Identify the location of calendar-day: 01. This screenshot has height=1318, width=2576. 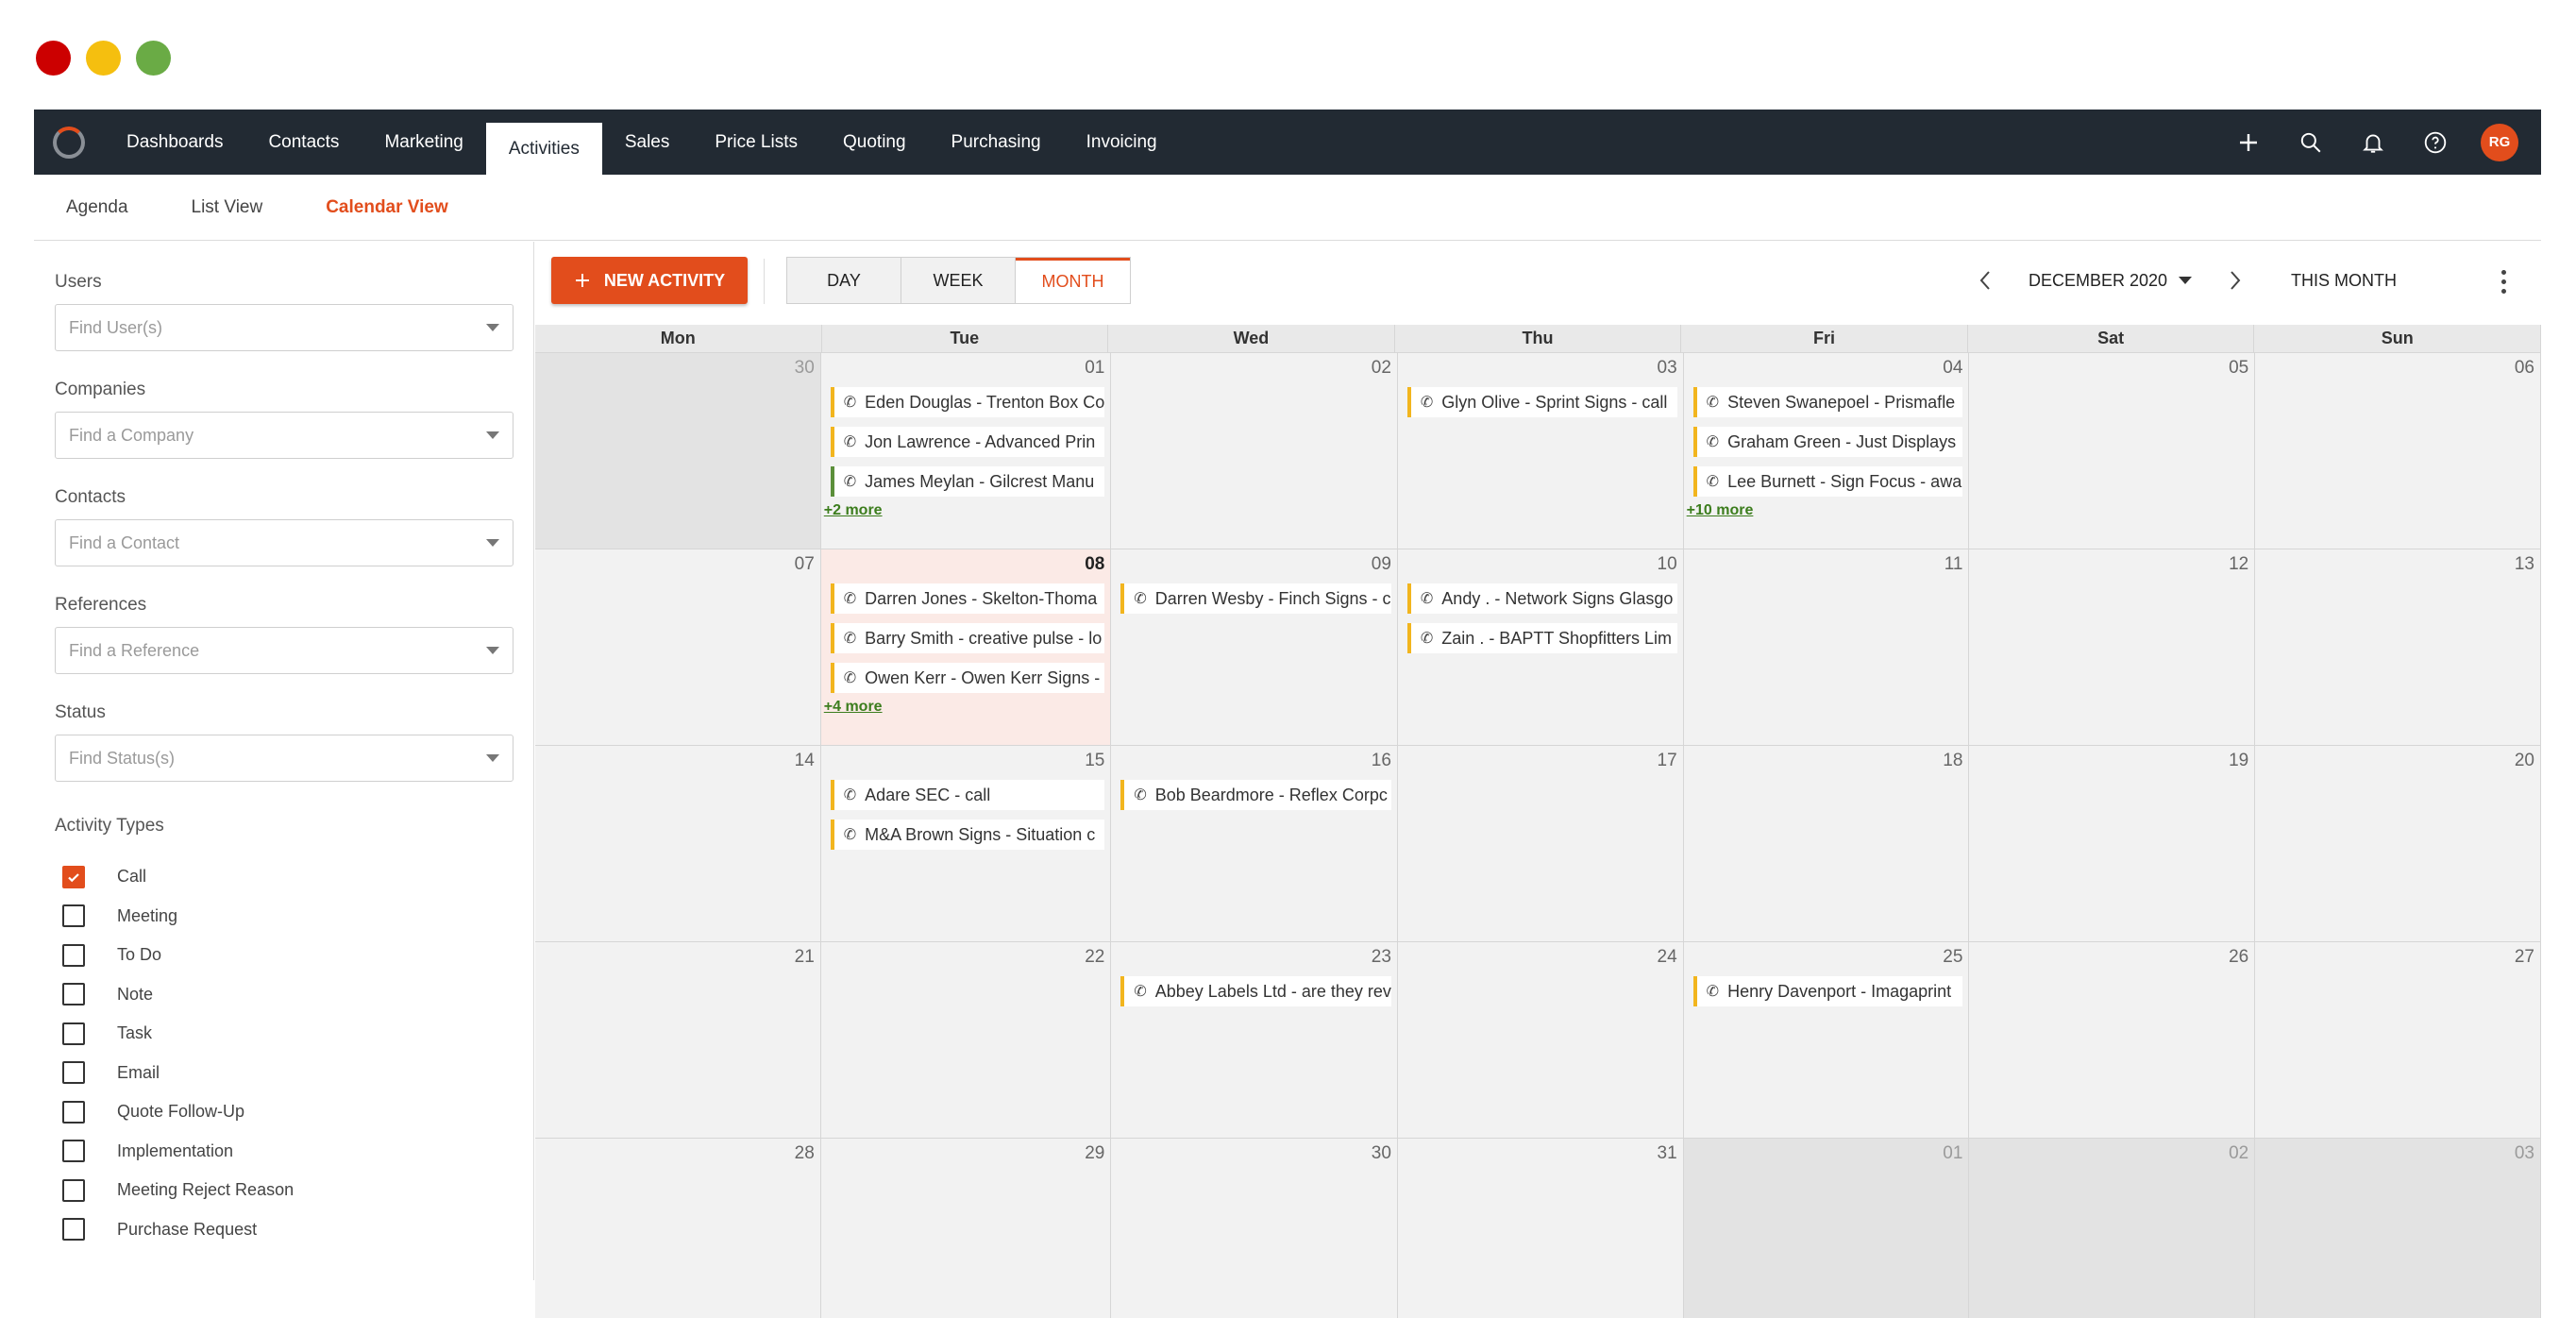
(1826, 1228).